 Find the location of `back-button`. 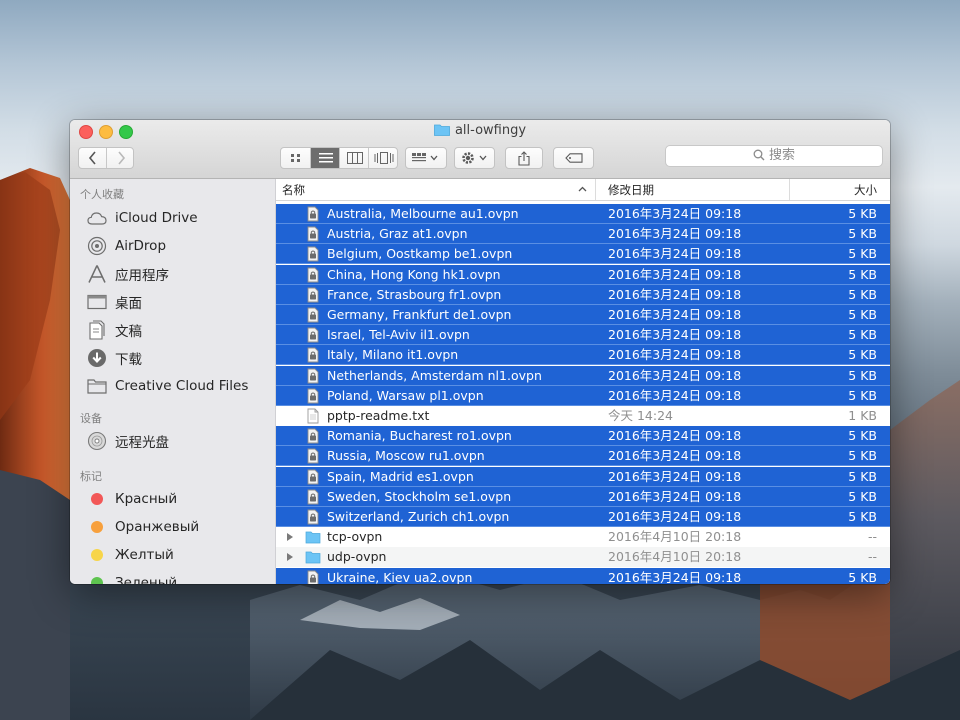

back-button is located at coordinates (92, 158).